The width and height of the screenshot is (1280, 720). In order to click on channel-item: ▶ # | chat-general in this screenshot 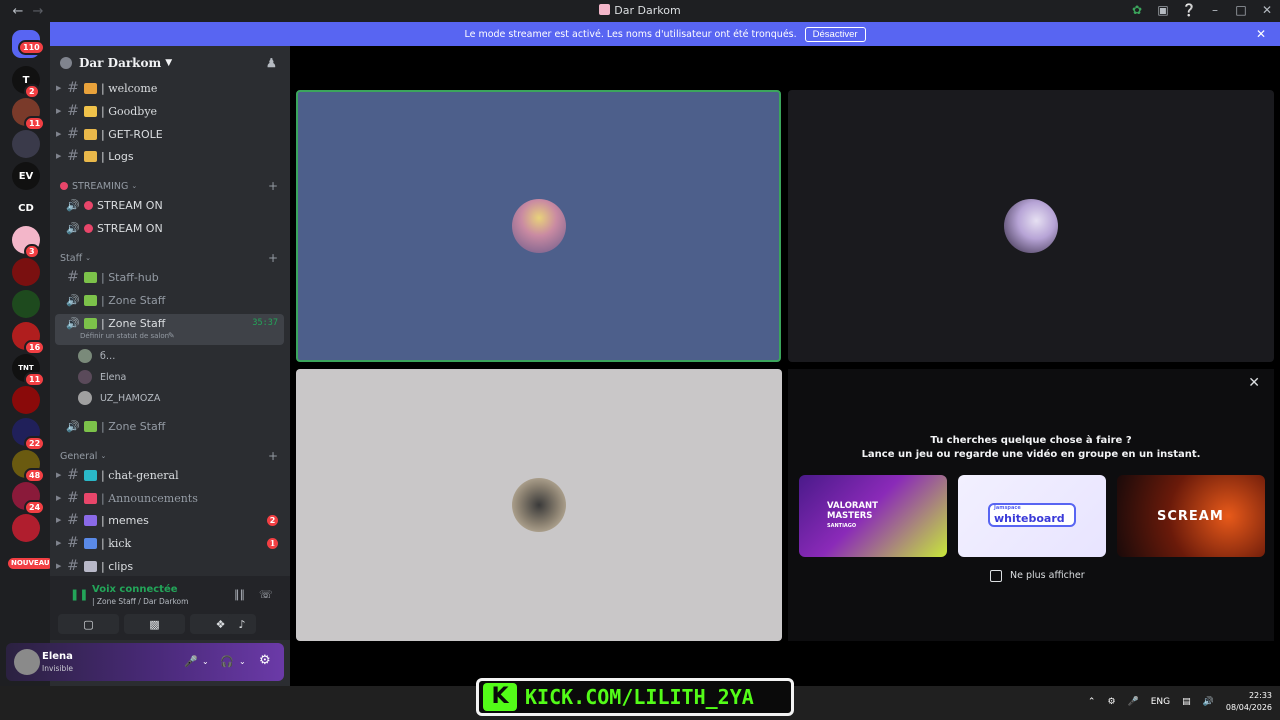, I will do `click(169, 475)`.